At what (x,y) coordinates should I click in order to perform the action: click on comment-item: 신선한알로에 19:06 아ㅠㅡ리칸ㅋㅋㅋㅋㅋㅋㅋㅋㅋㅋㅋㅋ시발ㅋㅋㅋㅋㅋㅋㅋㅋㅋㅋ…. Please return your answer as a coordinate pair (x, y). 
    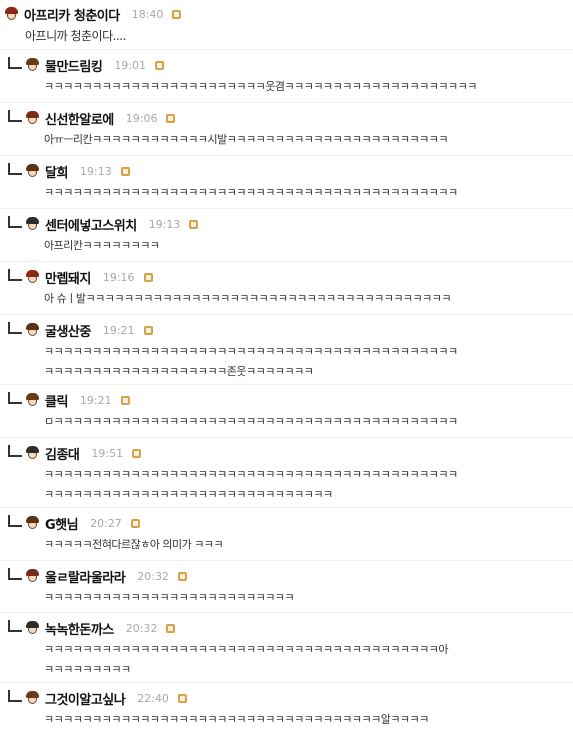
    Looking at the image, I should click on (286, 130).